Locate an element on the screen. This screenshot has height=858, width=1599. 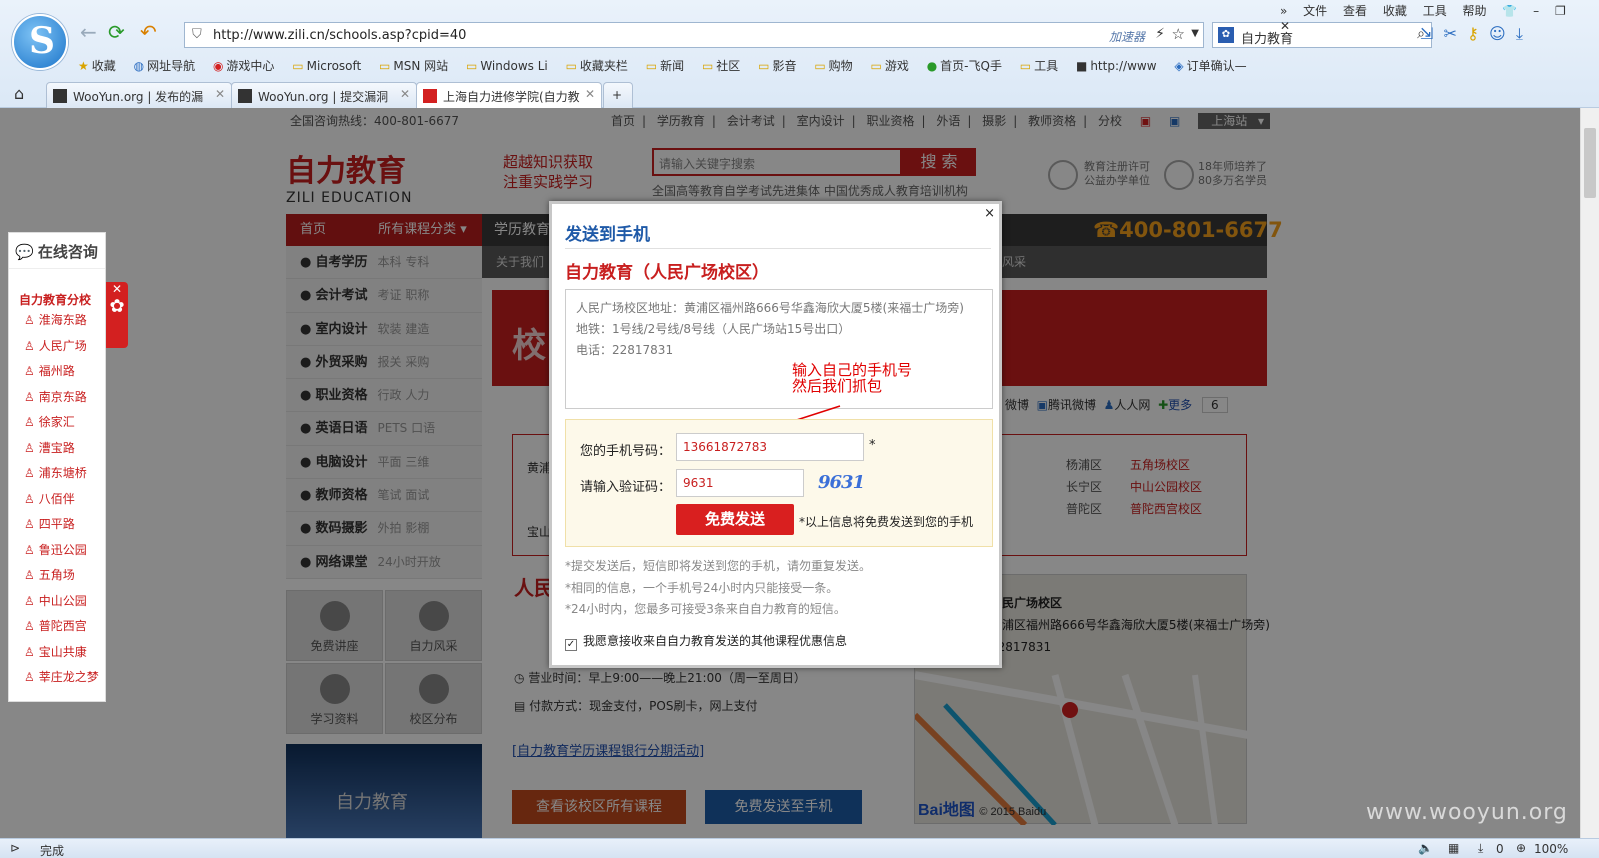
bookmark-item: ▭ Microsoft is located at coordinates (326, 66).